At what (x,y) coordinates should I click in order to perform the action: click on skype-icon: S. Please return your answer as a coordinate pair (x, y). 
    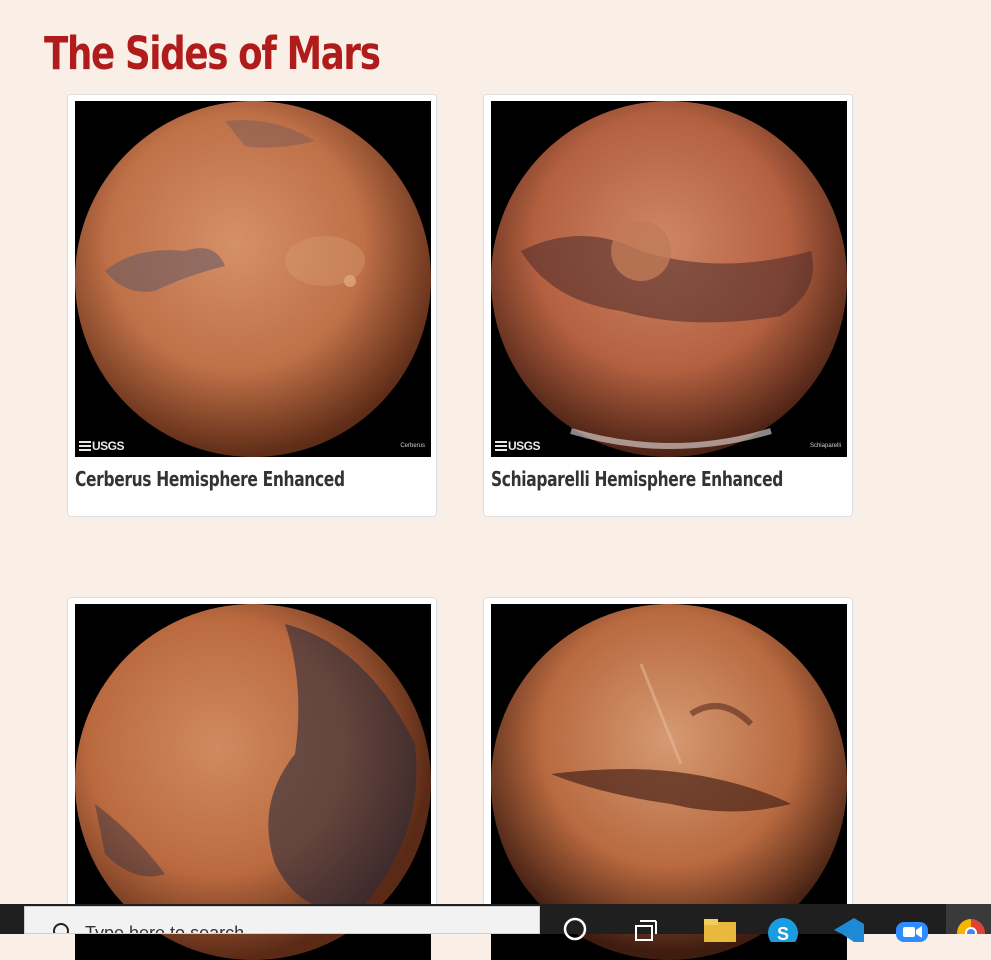
    Looking at the image, I should click on (783, 929).